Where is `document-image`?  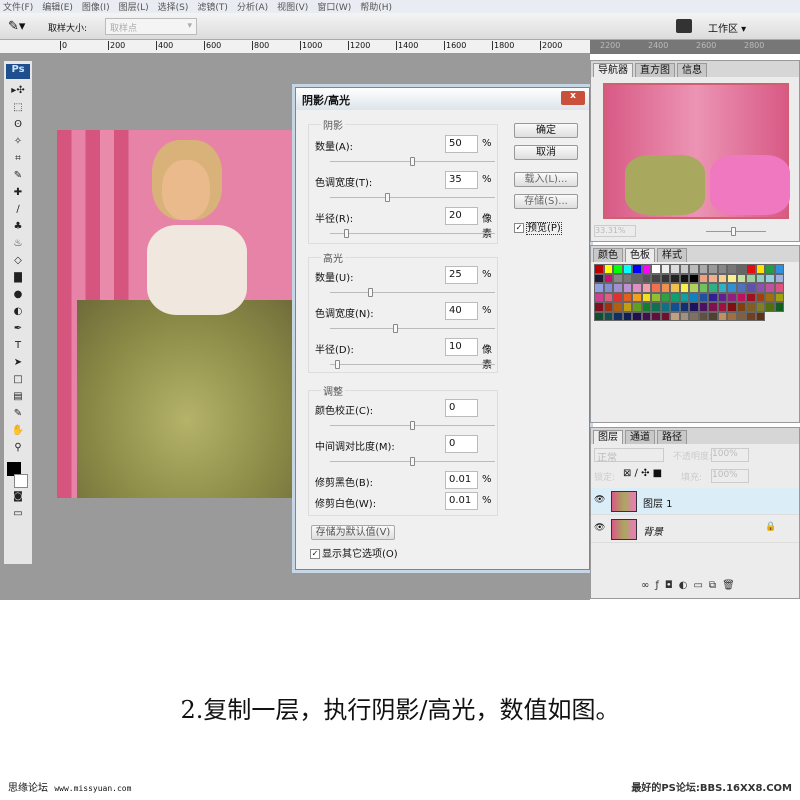
document-image is located at coordinates (176, 314).